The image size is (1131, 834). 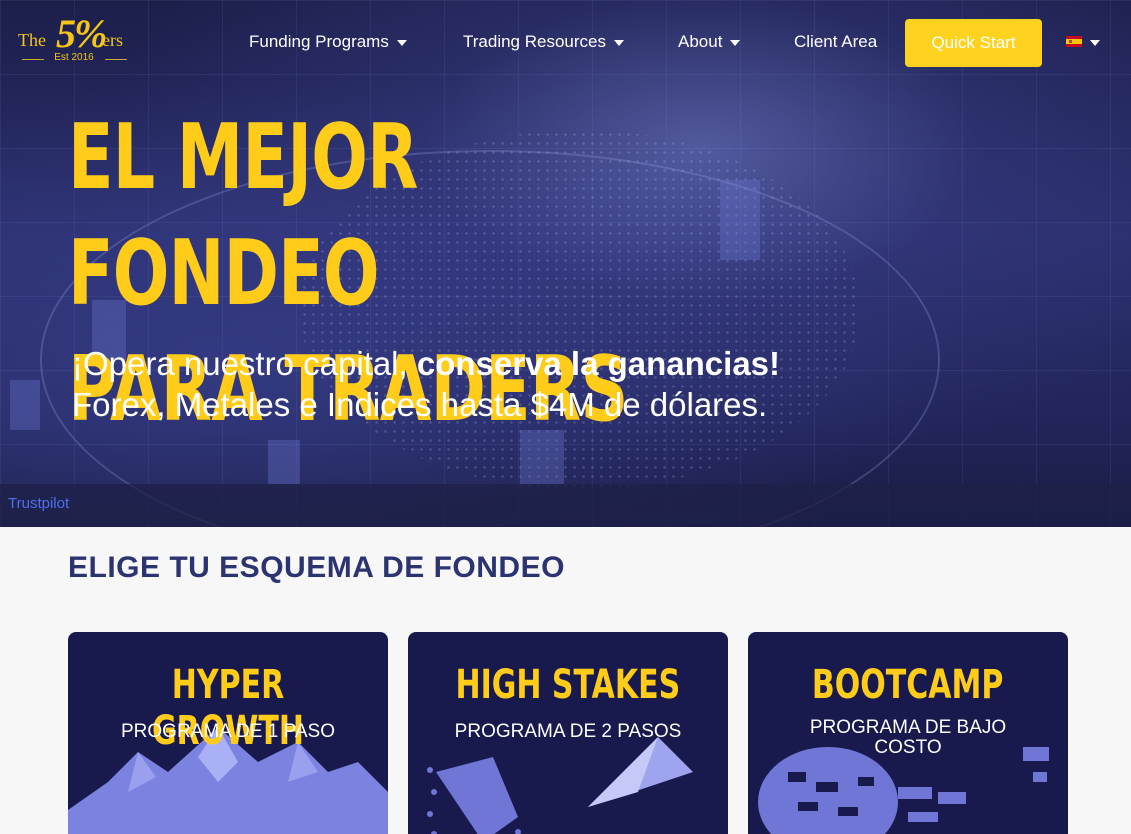 I want to click on nav-client-area-label: Client Area, so click(x=836, y=41).